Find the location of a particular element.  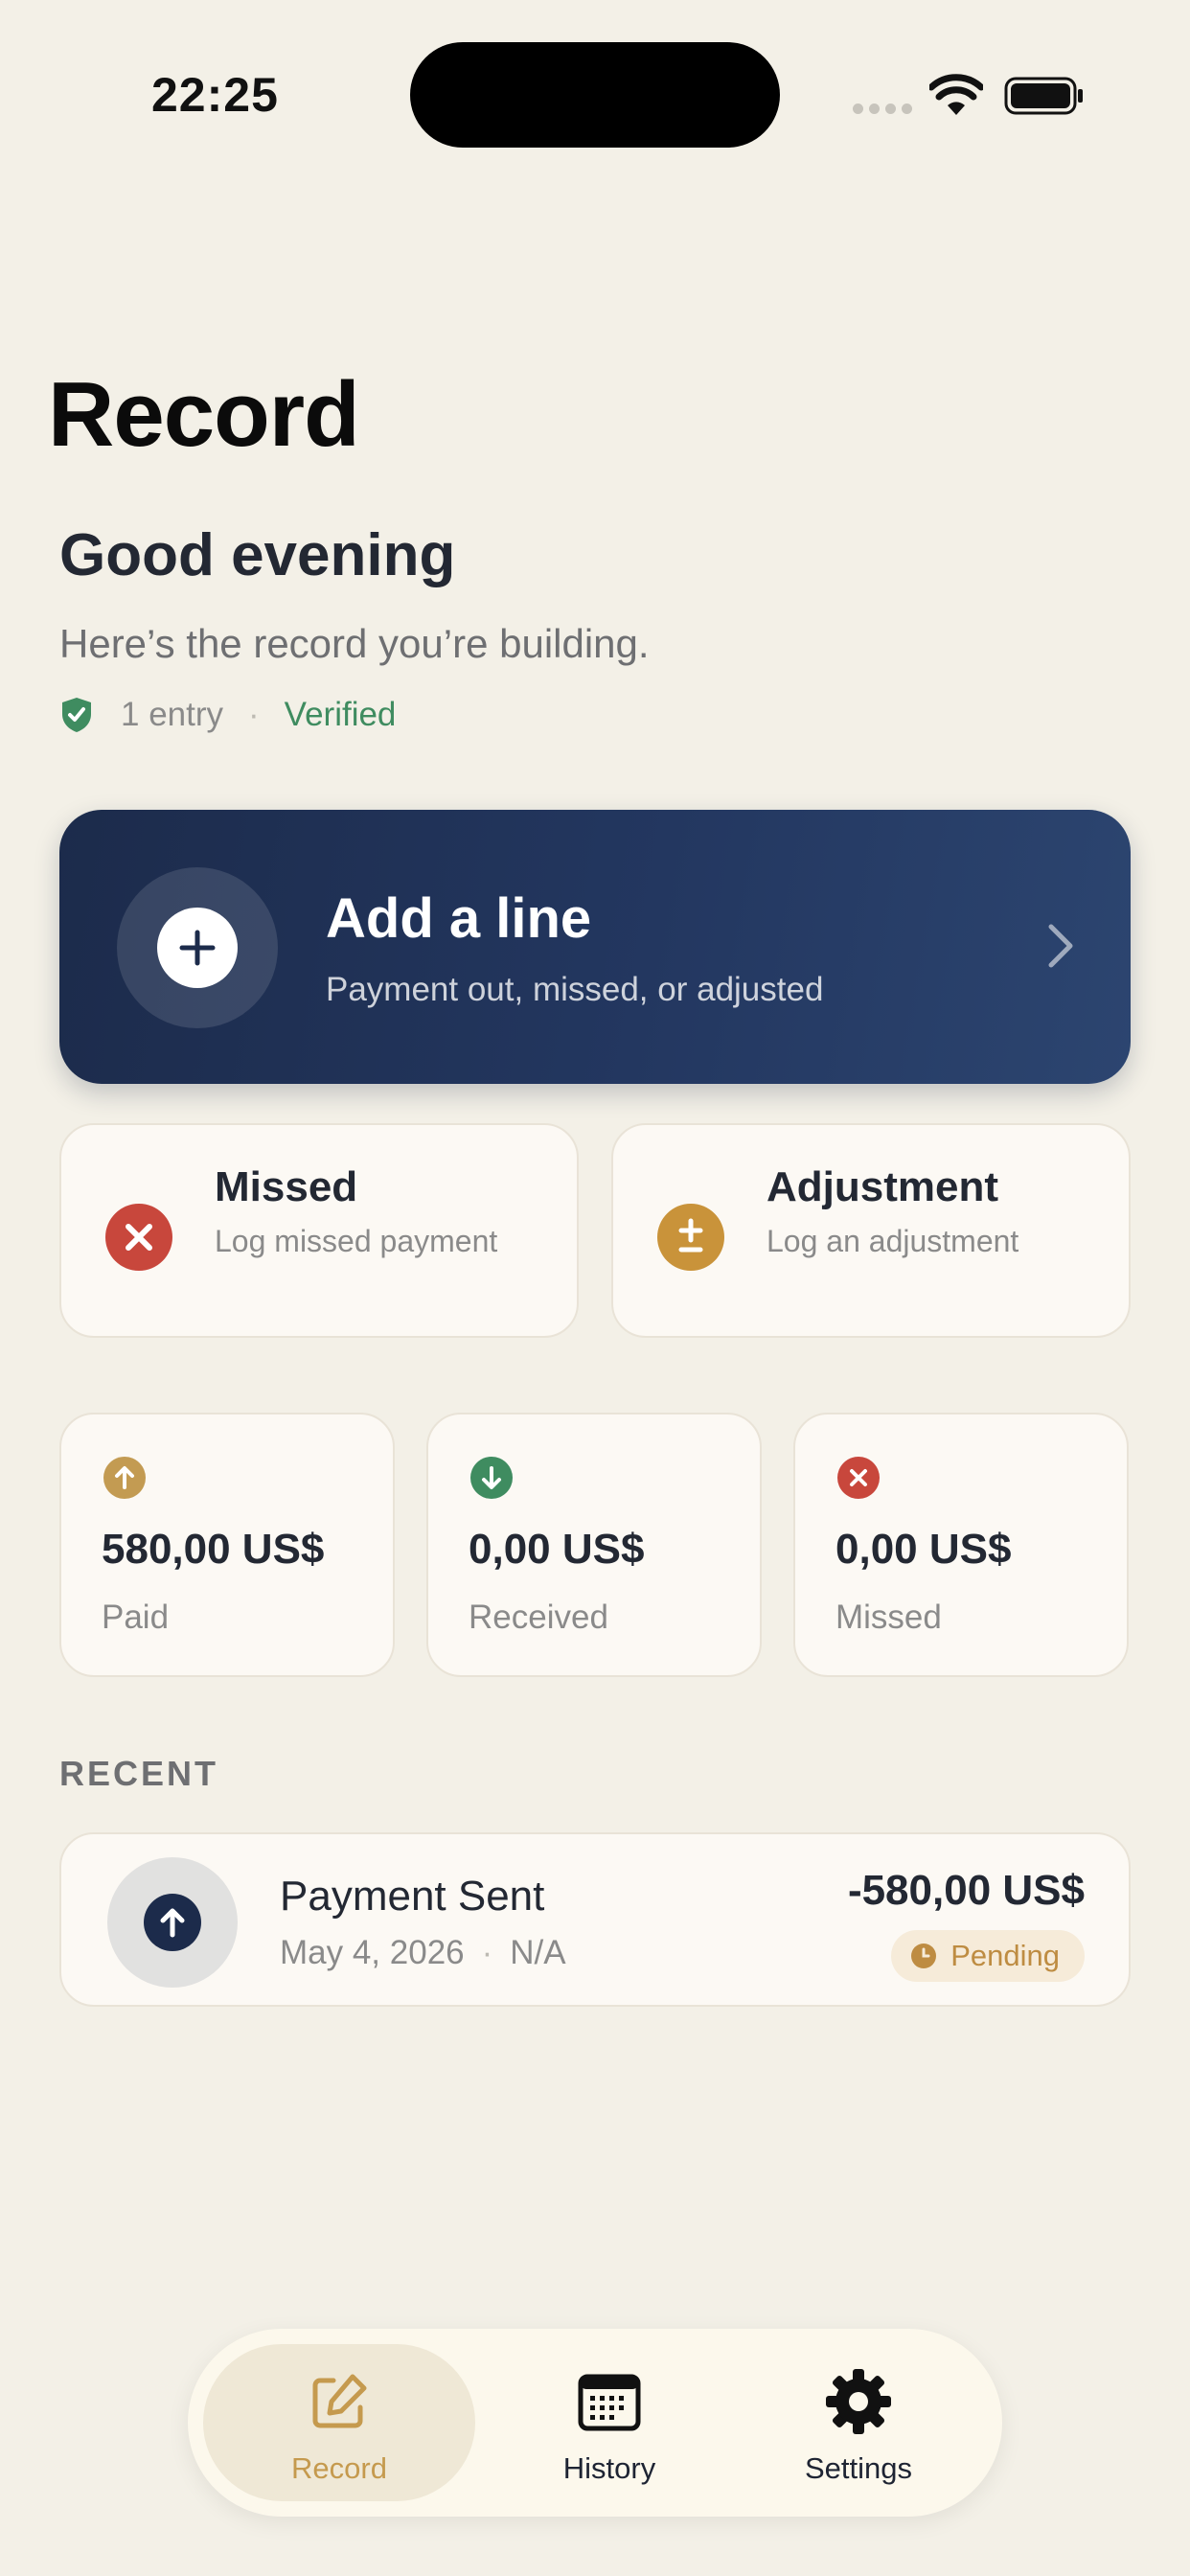

tab-bar: Record History Settings is located at coordinates (595, 2423).